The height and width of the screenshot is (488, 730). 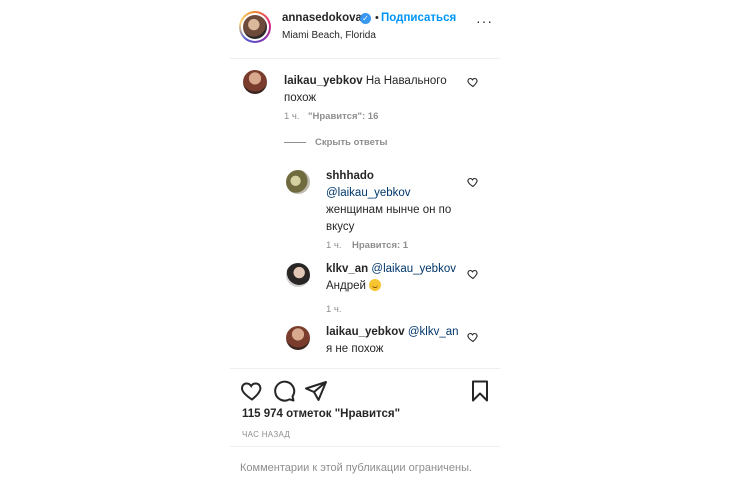 What do you see at coordinates (316, 391) in the screenshot?
I see `share-icon` at bounding box center [316, 391].